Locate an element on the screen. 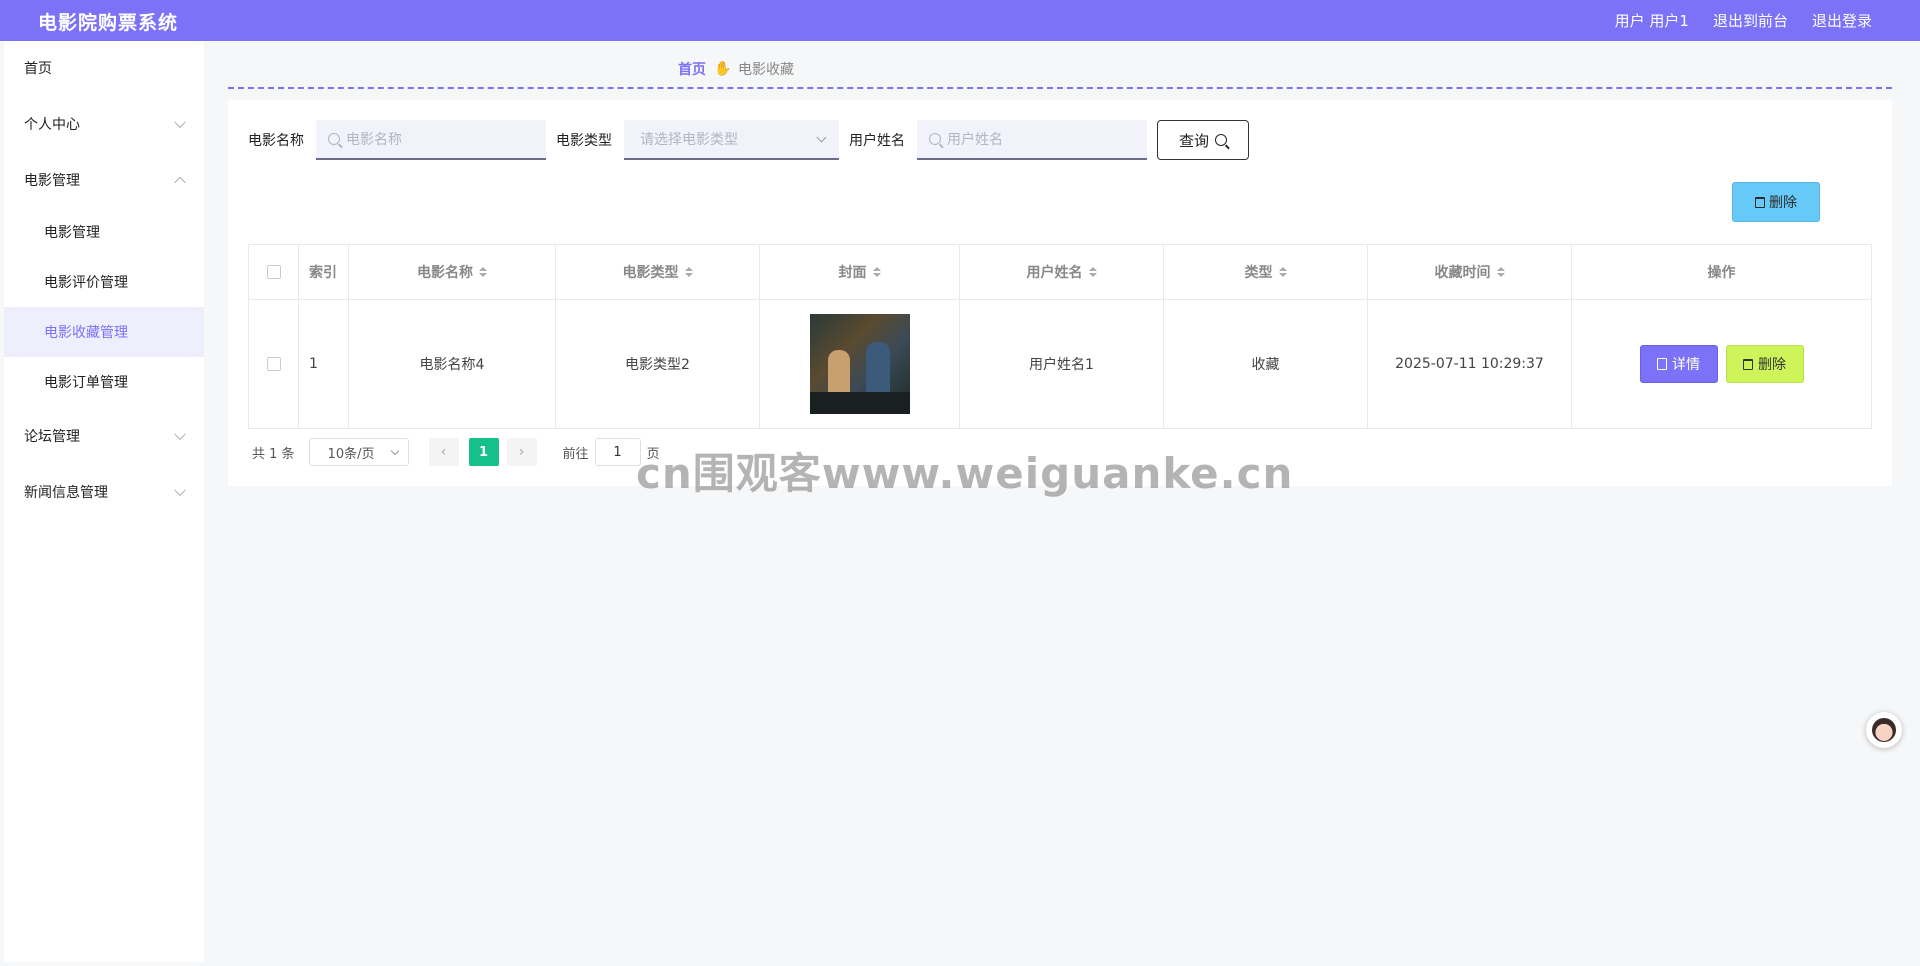 This screenshot has height=966, width=1920. page-size-select: 10条/页 is located at coordinates (358, 452).